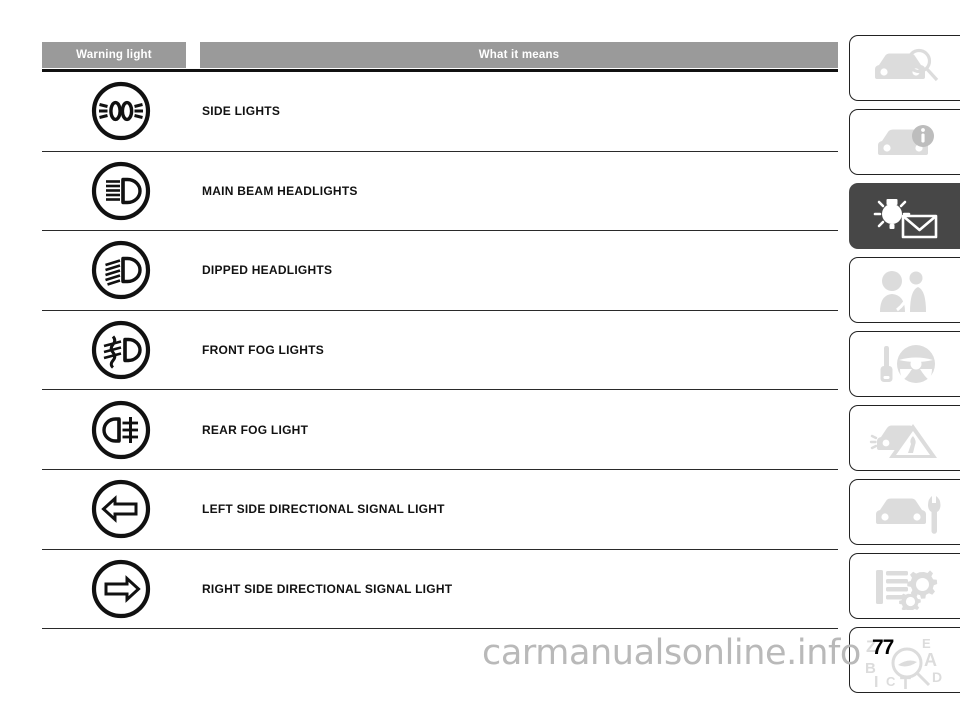  I want to click on dipped-headlights-icon, so click(121, 270).